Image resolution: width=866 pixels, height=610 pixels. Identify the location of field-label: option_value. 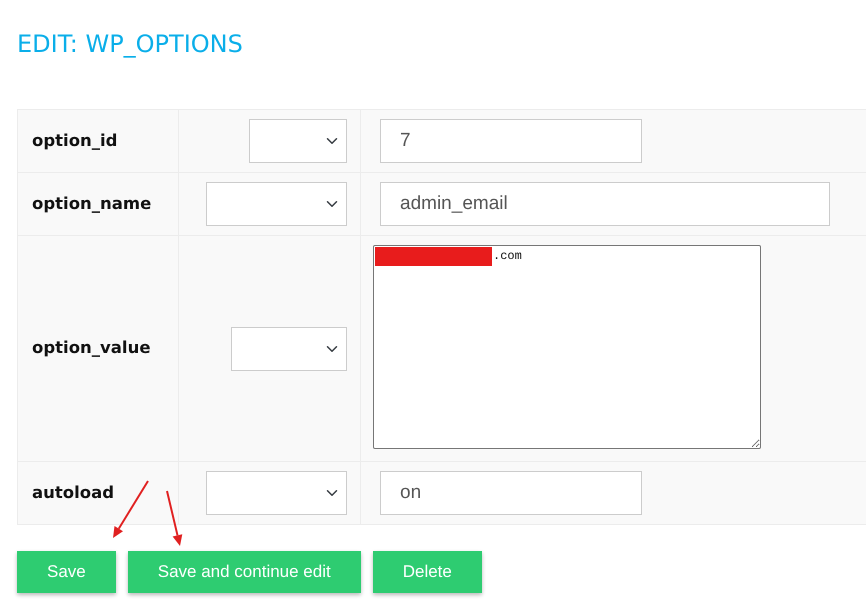
(91, 347).